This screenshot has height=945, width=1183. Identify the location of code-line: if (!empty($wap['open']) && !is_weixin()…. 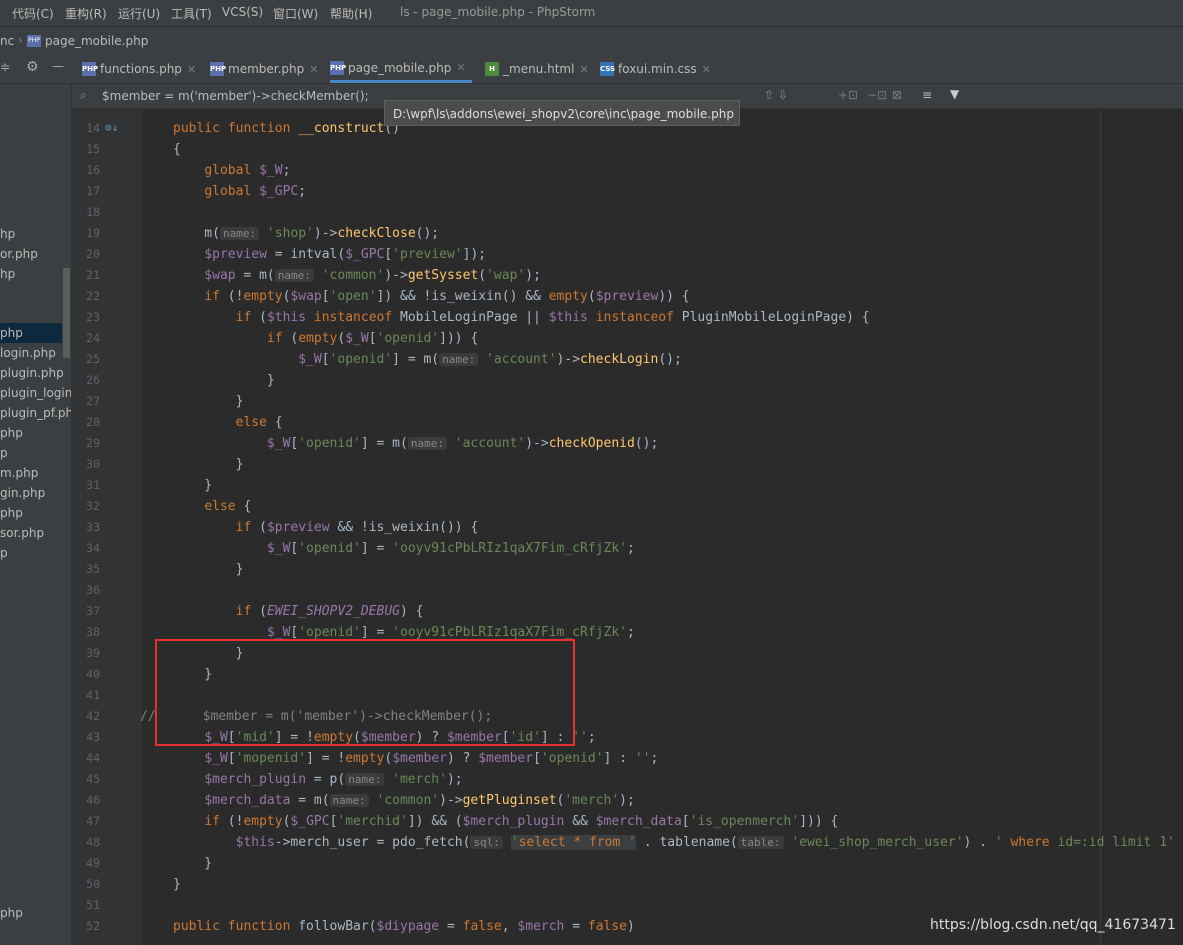
(447, 296).